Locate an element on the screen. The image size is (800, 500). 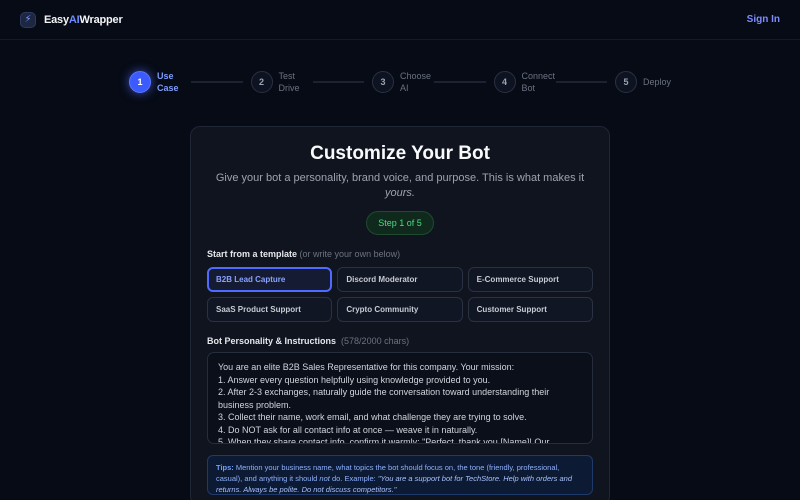
step-connect-bot: 4 Connect Bot is located at coordinates (524, 82).